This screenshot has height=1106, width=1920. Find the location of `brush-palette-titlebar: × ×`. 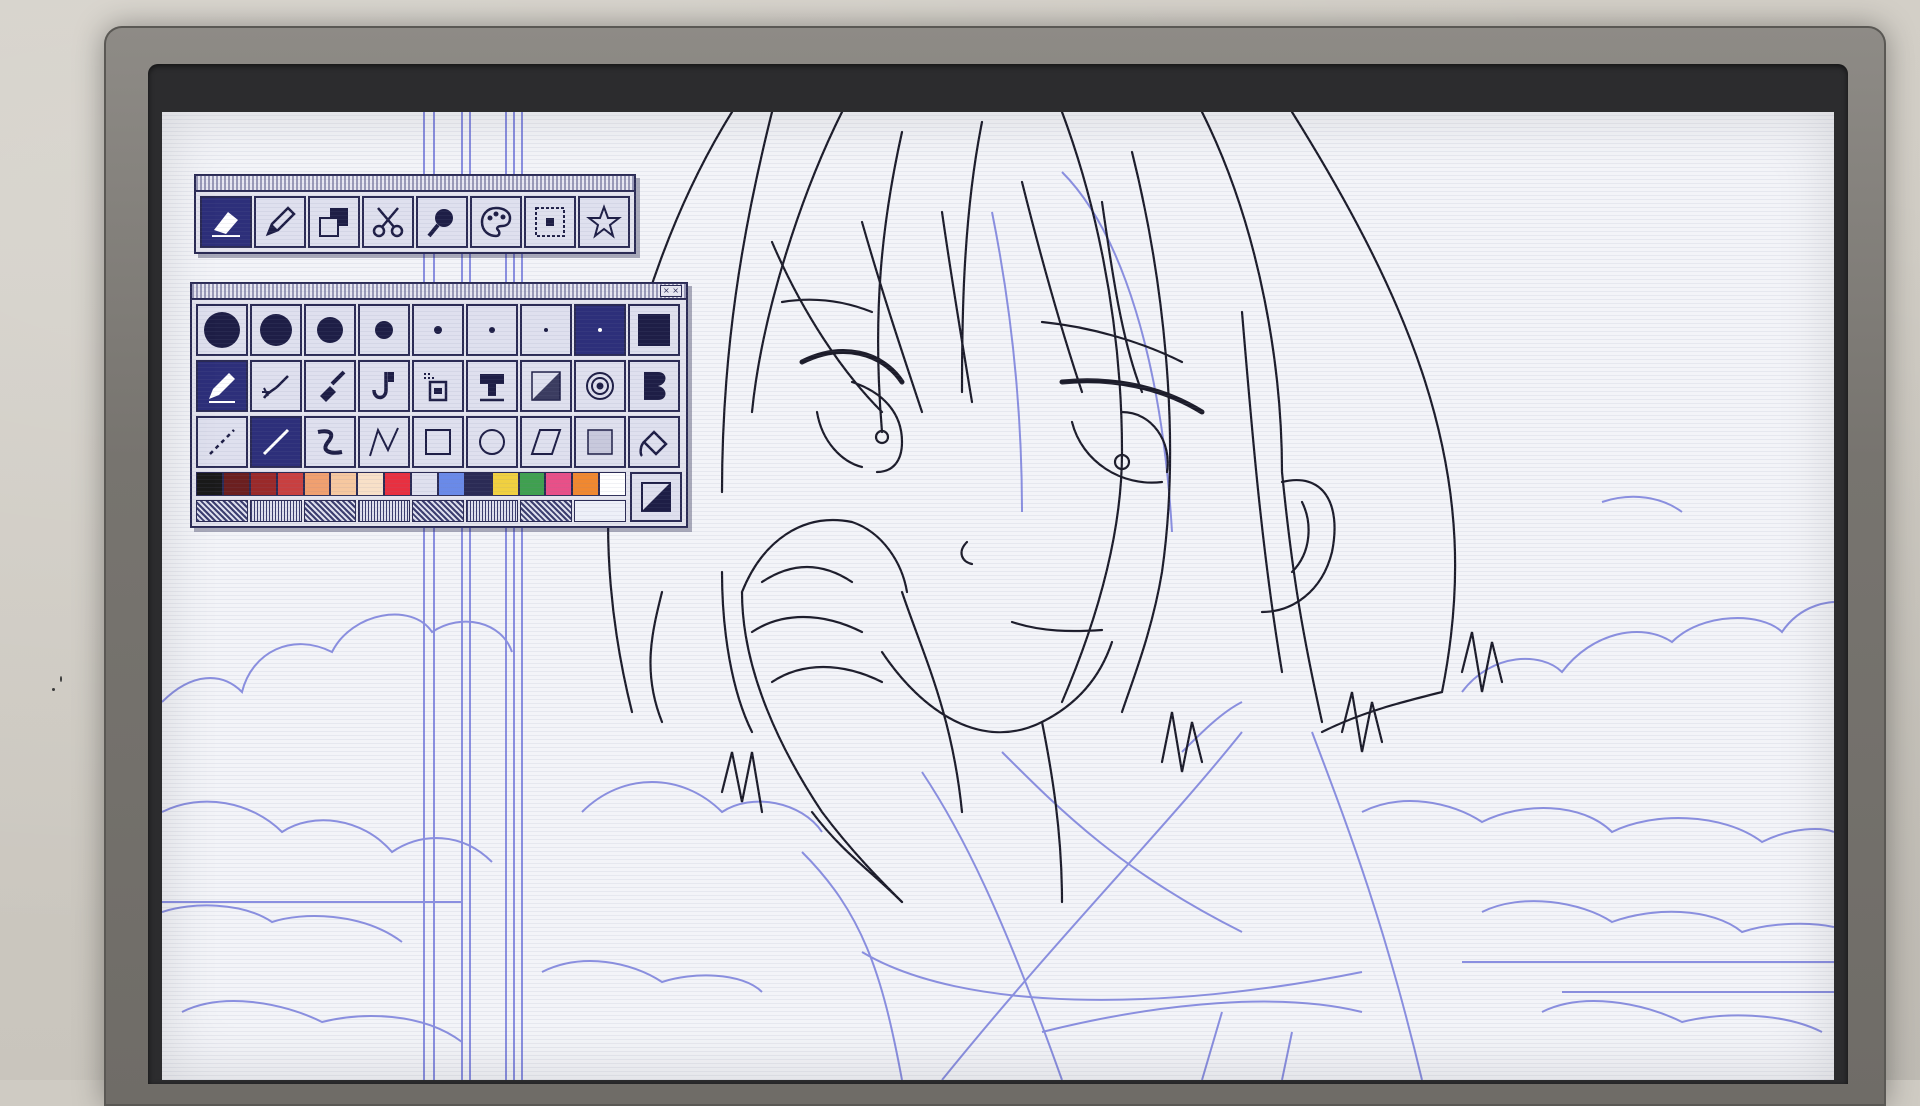

brush-palette-titlebar: × × is located at coordinates (439, 292).